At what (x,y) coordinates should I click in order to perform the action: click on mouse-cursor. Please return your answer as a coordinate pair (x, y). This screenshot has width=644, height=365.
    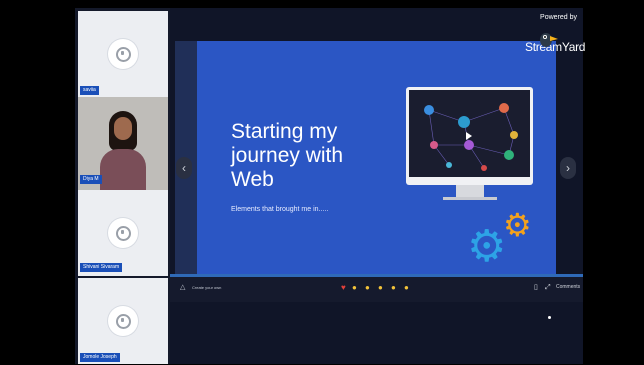
    Looking at the image, I should click on (549, 317).